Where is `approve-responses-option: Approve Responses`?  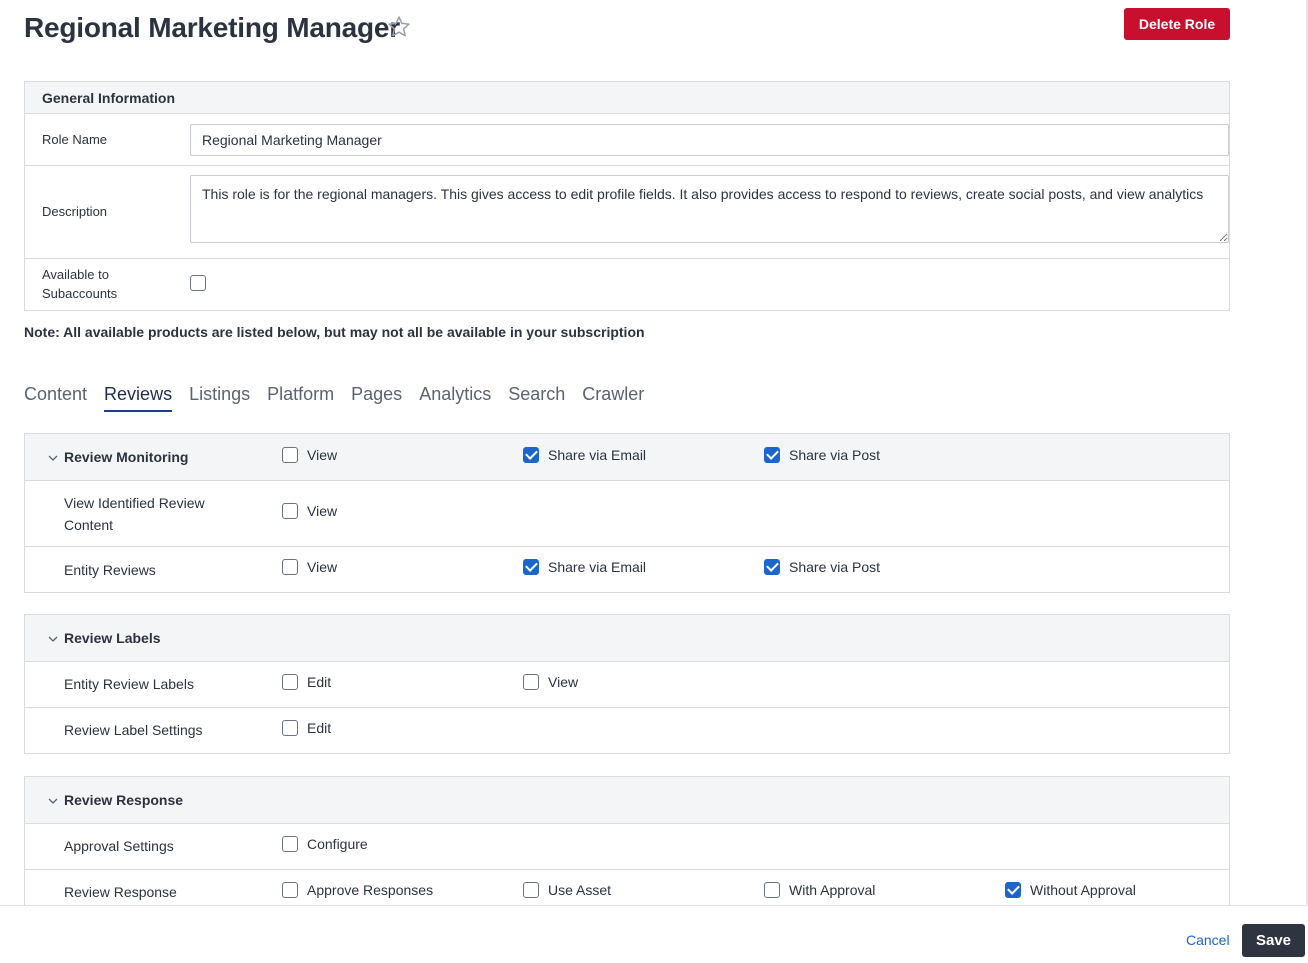 approve-responses-option: Approve Responses is located at coordinates (357, 890).